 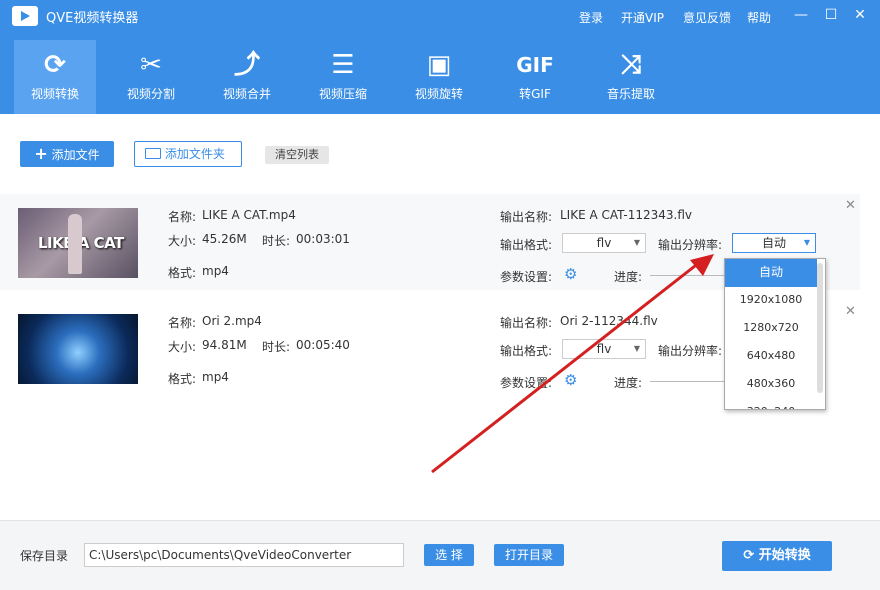 I want to click on feedback-link: 意见反馈, so click(x=707, y=17).